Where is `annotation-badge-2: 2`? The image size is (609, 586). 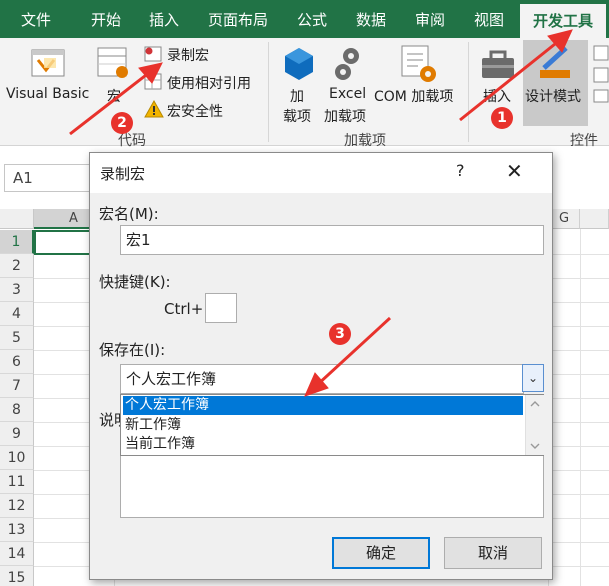 annotation-badge-2: 2 is located at coordinates (122, 123).